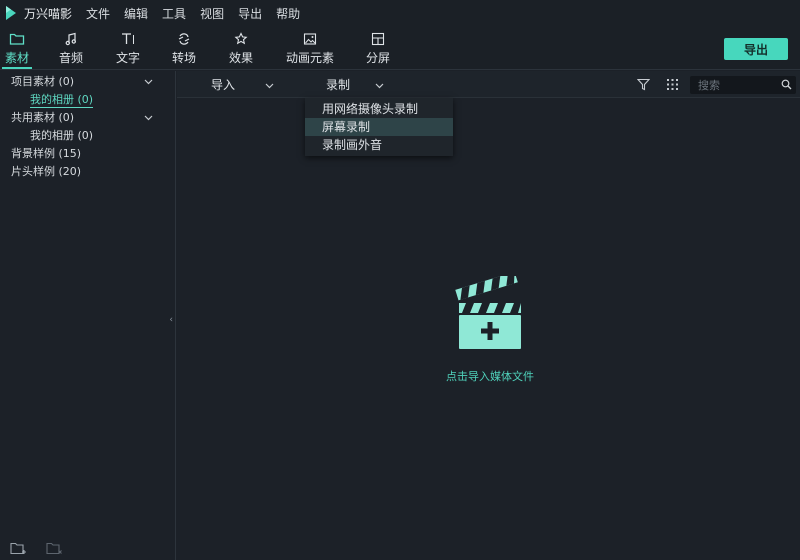 The image size is (800, 560). I want to click on toolbar: 素材 音频 文字 转场 效果 动画元素 分屏 导出, so click(400, 48).